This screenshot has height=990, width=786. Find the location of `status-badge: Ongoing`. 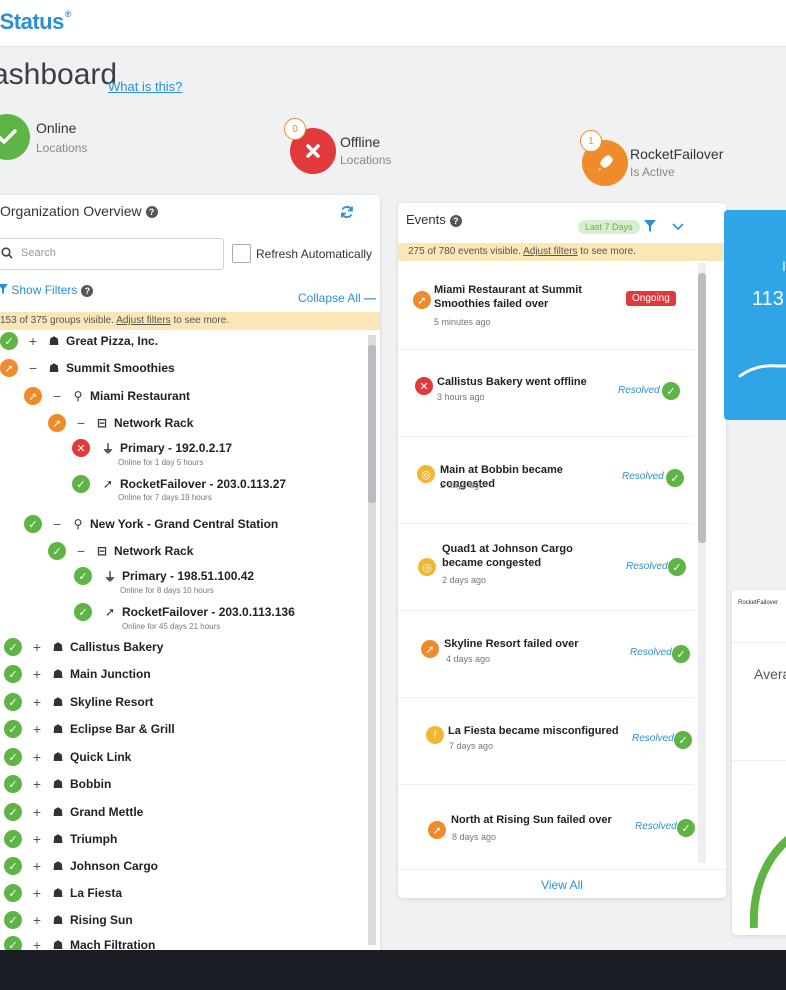

status-badge: Ongoing is located at coordinates (651, 298).